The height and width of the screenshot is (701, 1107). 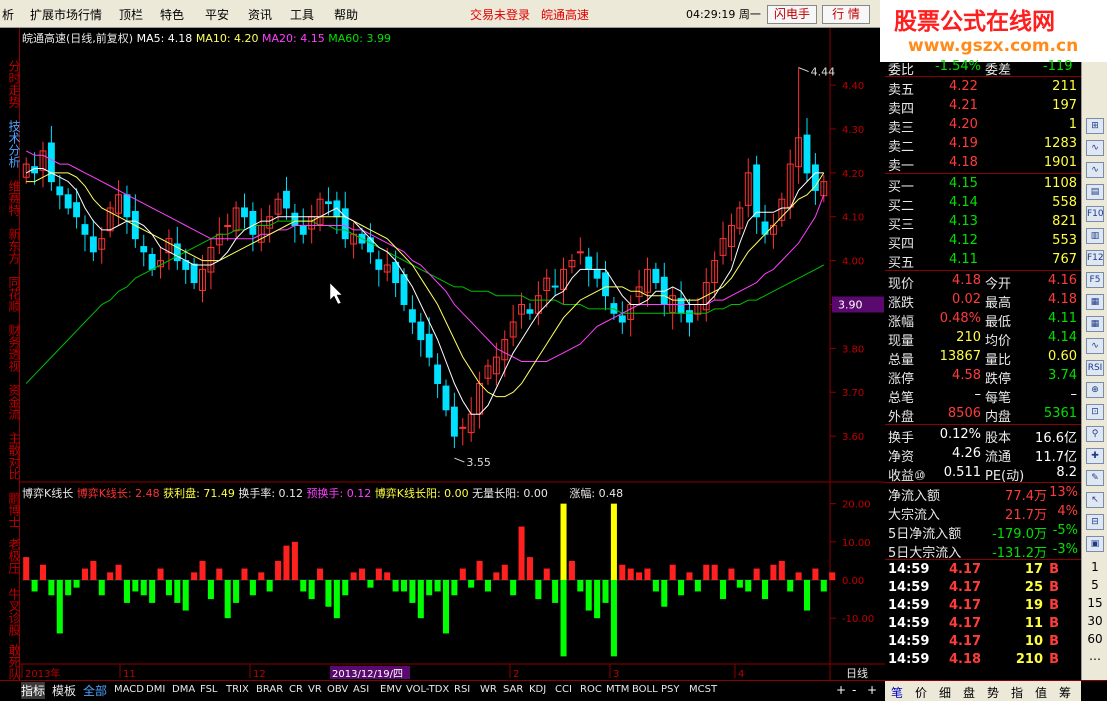 What do you see at coordinates (1095, 639) in the screenshot?
I see `period-60min: 60` at bounding box center [1095, 639].